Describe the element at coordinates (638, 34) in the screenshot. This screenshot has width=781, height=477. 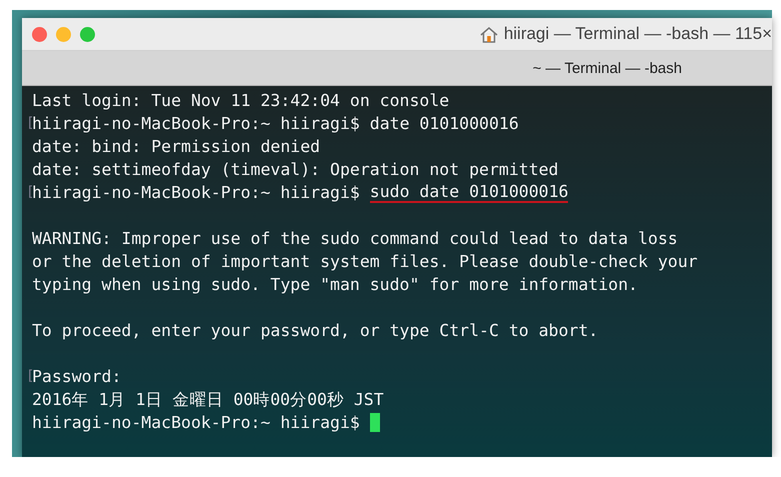
I see `window-title: hiiragi — Terminal — -bash — 115×` at that location.